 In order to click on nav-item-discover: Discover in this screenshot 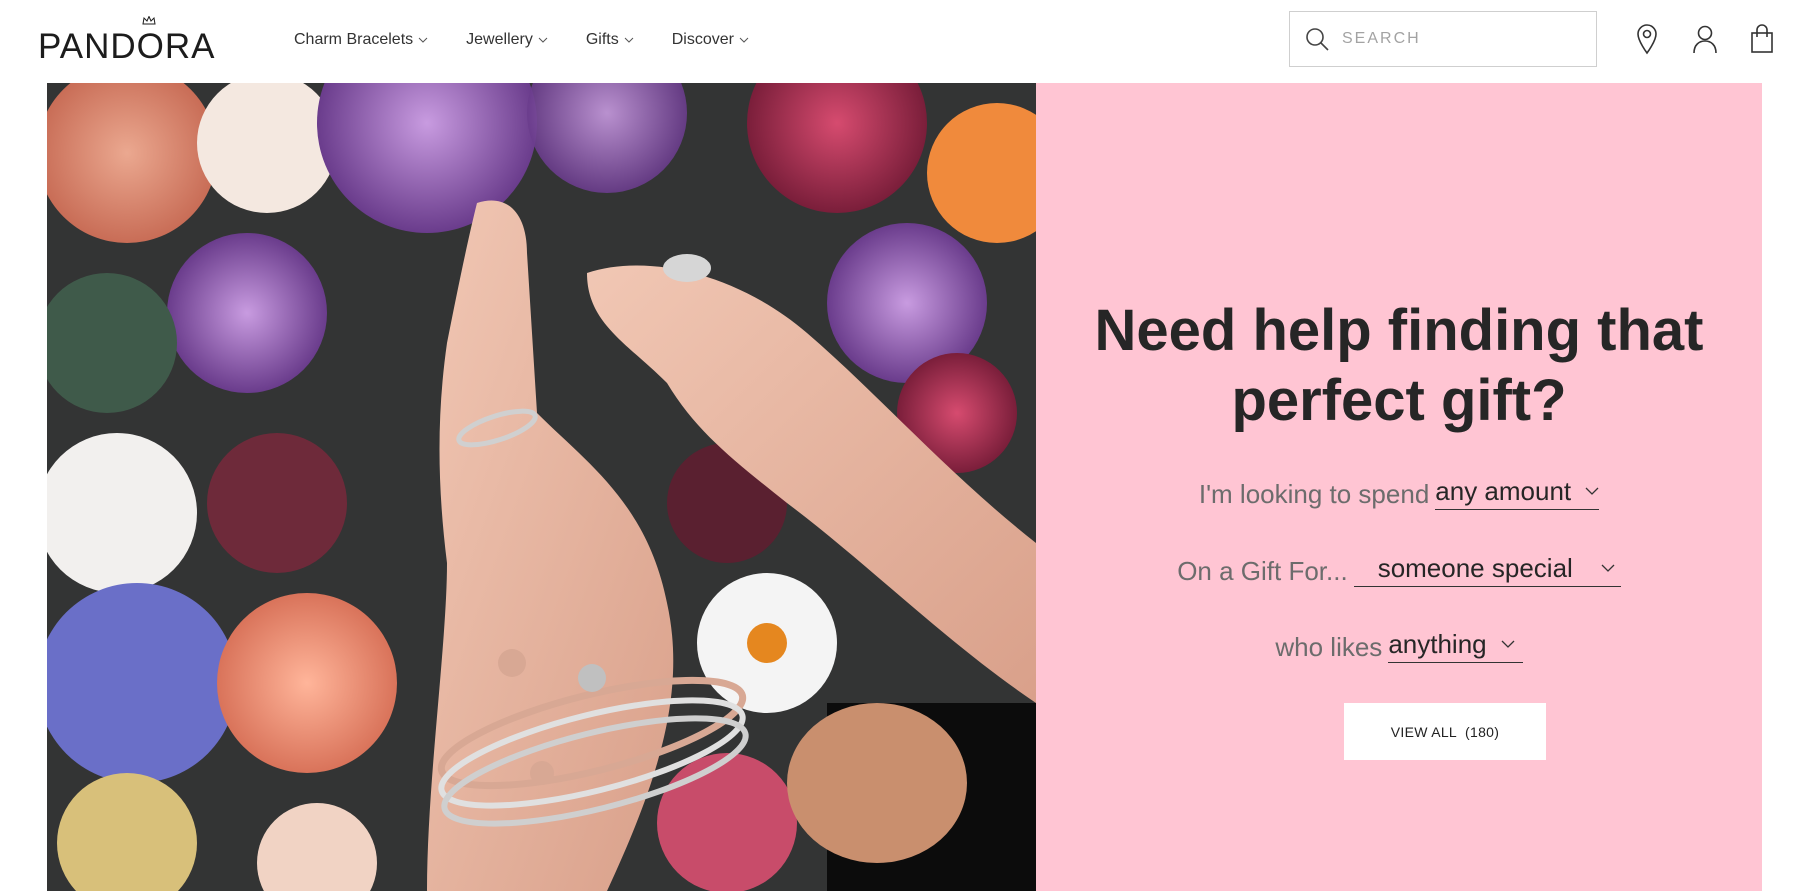, I will do `click(710, 40)`.